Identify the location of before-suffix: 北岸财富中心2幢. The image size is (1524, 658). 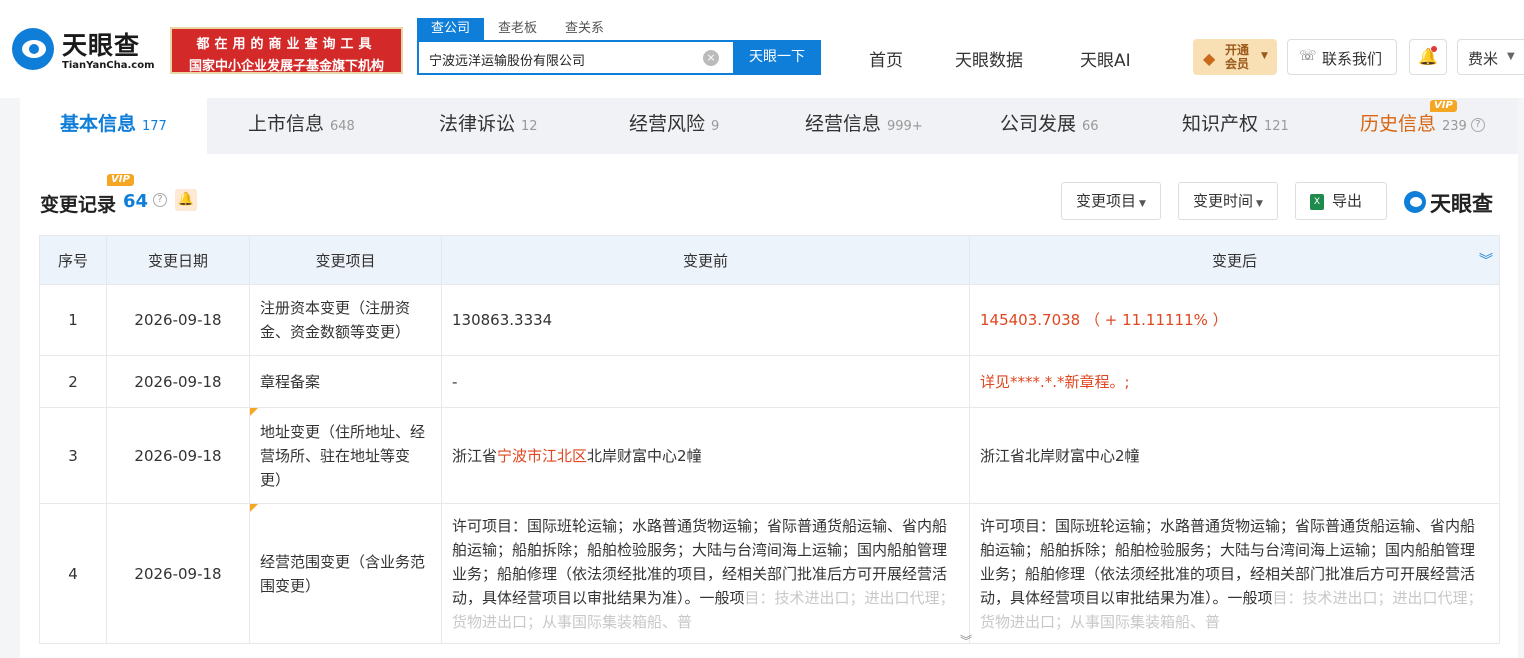
(644, 455).